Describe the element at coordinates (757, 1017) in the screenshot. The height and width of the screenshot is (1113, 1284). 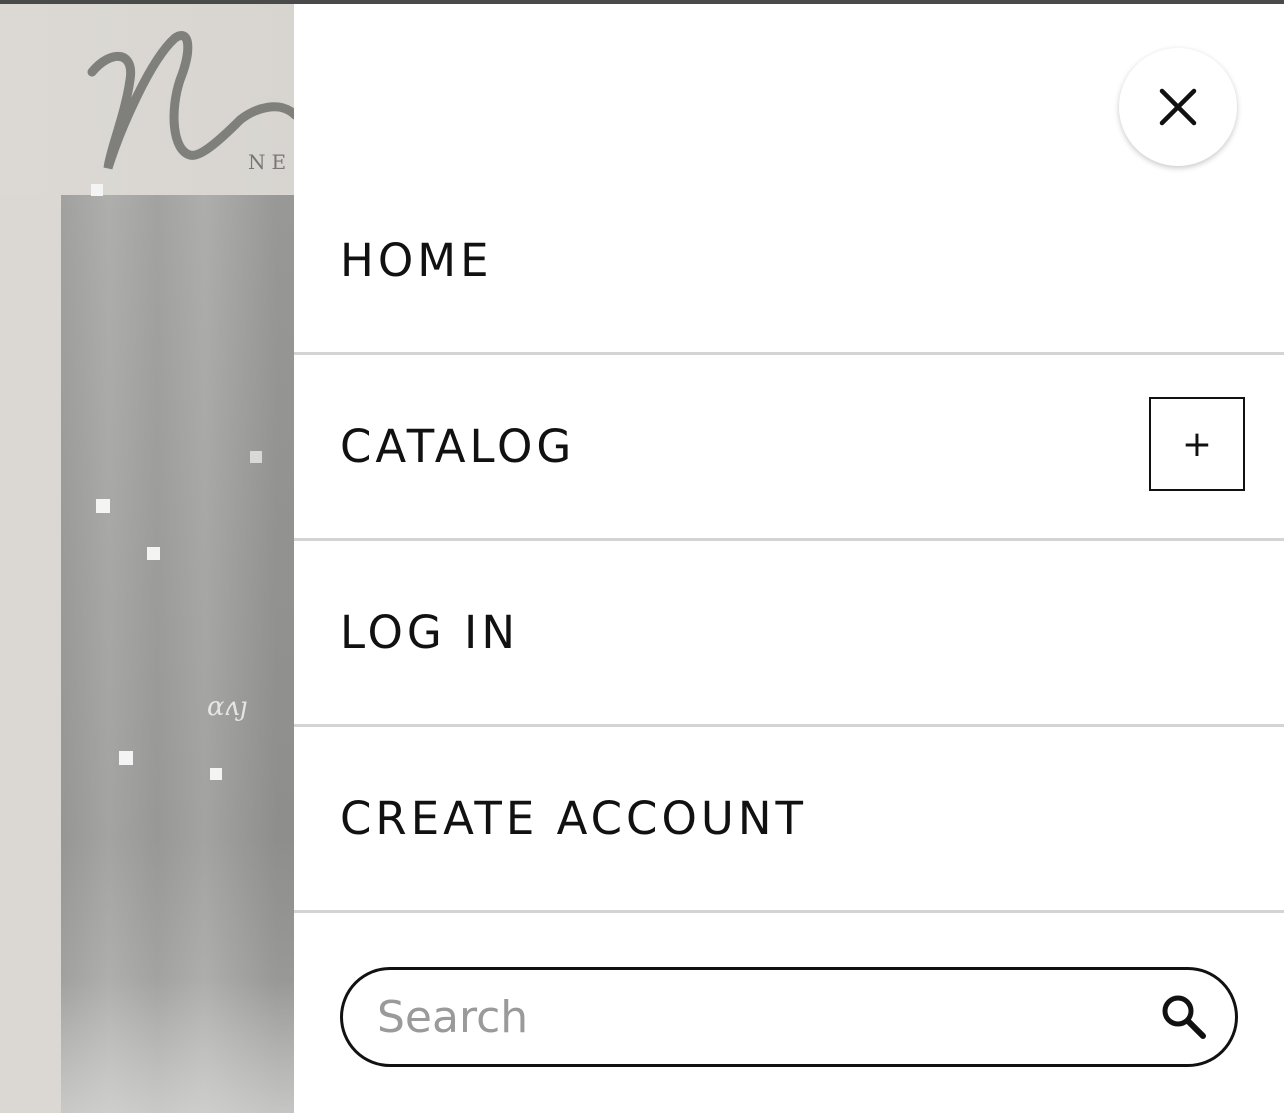
I see `search-input` at that location.